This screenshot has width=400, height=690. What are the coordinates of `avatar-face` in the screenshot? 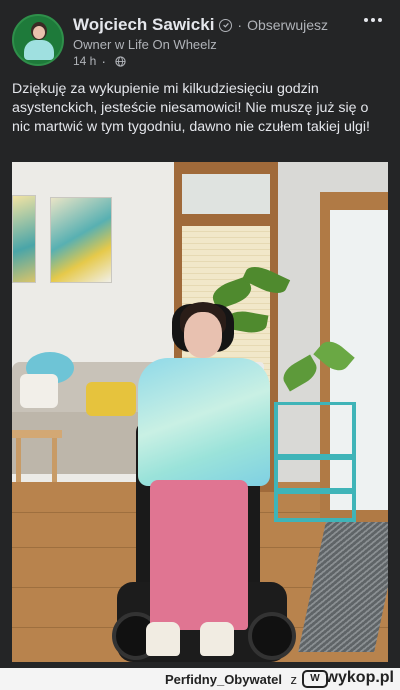 It's located at (39, 32).